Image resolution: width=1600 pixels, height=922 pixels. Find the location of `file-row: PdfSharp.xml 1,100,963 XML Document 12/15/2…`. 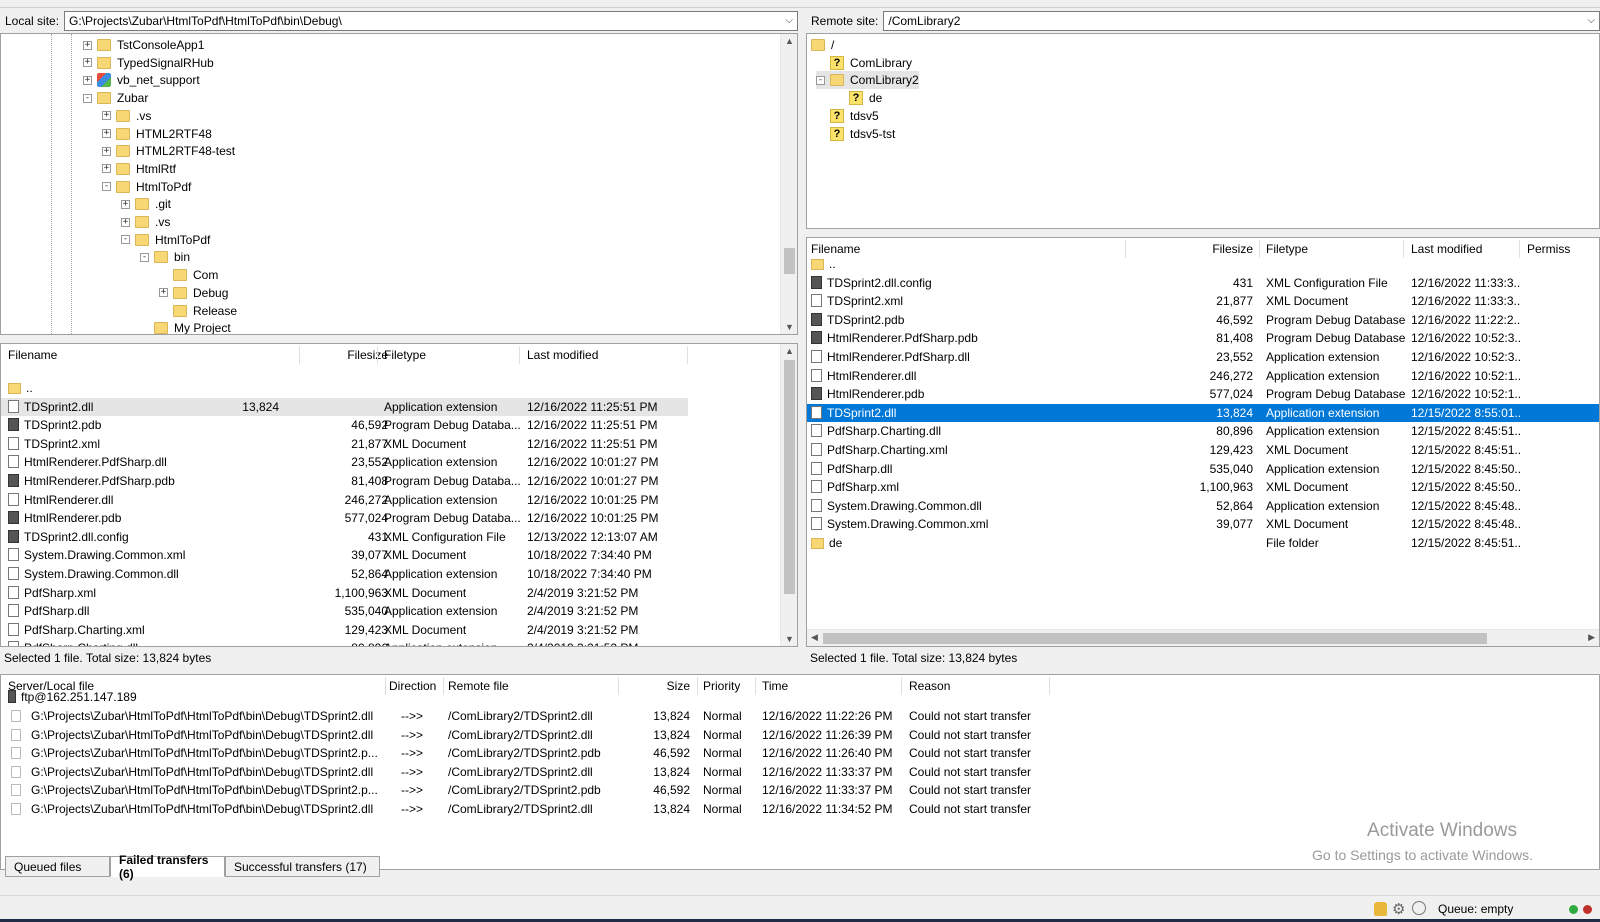

file-row: PdfSharp.xml 1,100,963 XML Document 12/15/2… is located at coordinates (1203, 487).